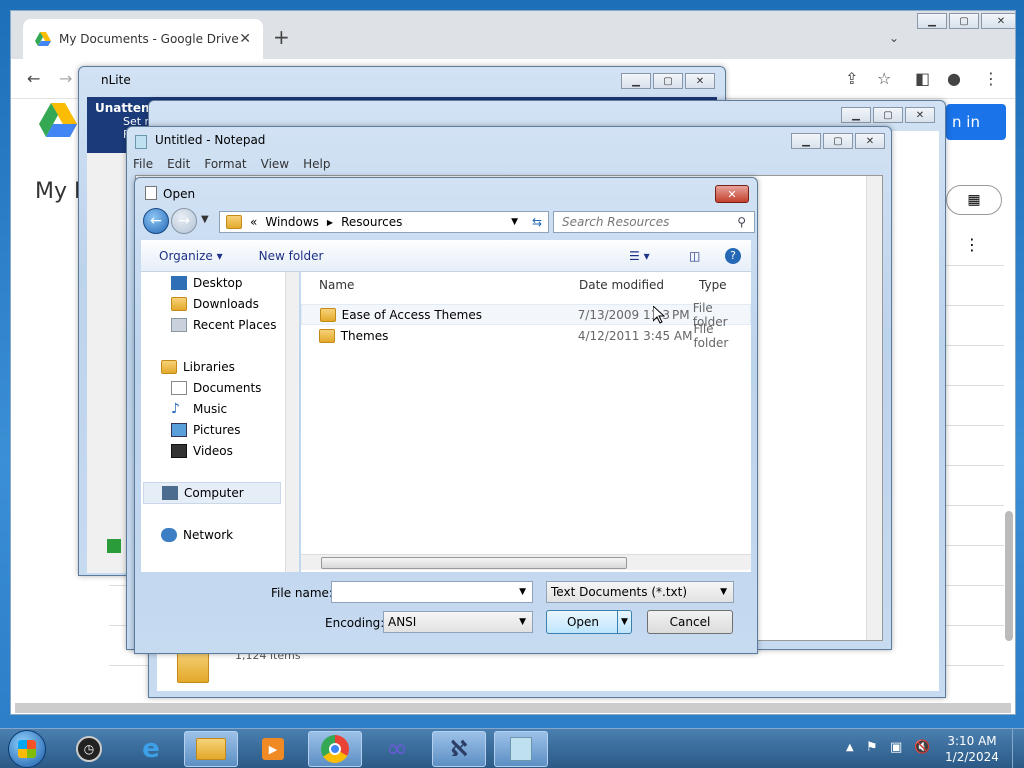 Image resolution: width=1024 pixels, height=768 pixels. I want to click on nav-desktop: Desktop, so click(207, 283).